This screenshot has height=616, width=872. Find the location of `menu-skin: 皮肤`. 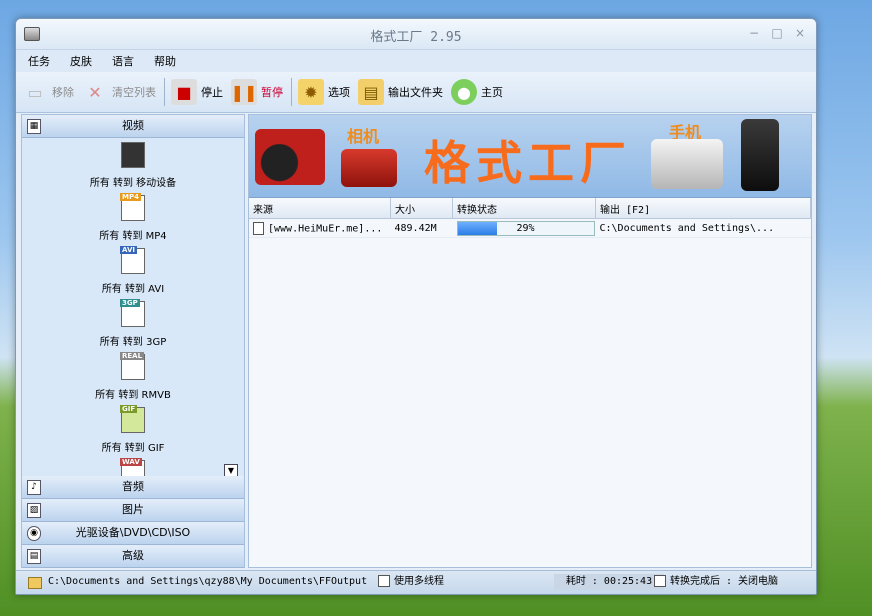

menu-skin: 皮肤 is located at coordinates (81, 61).